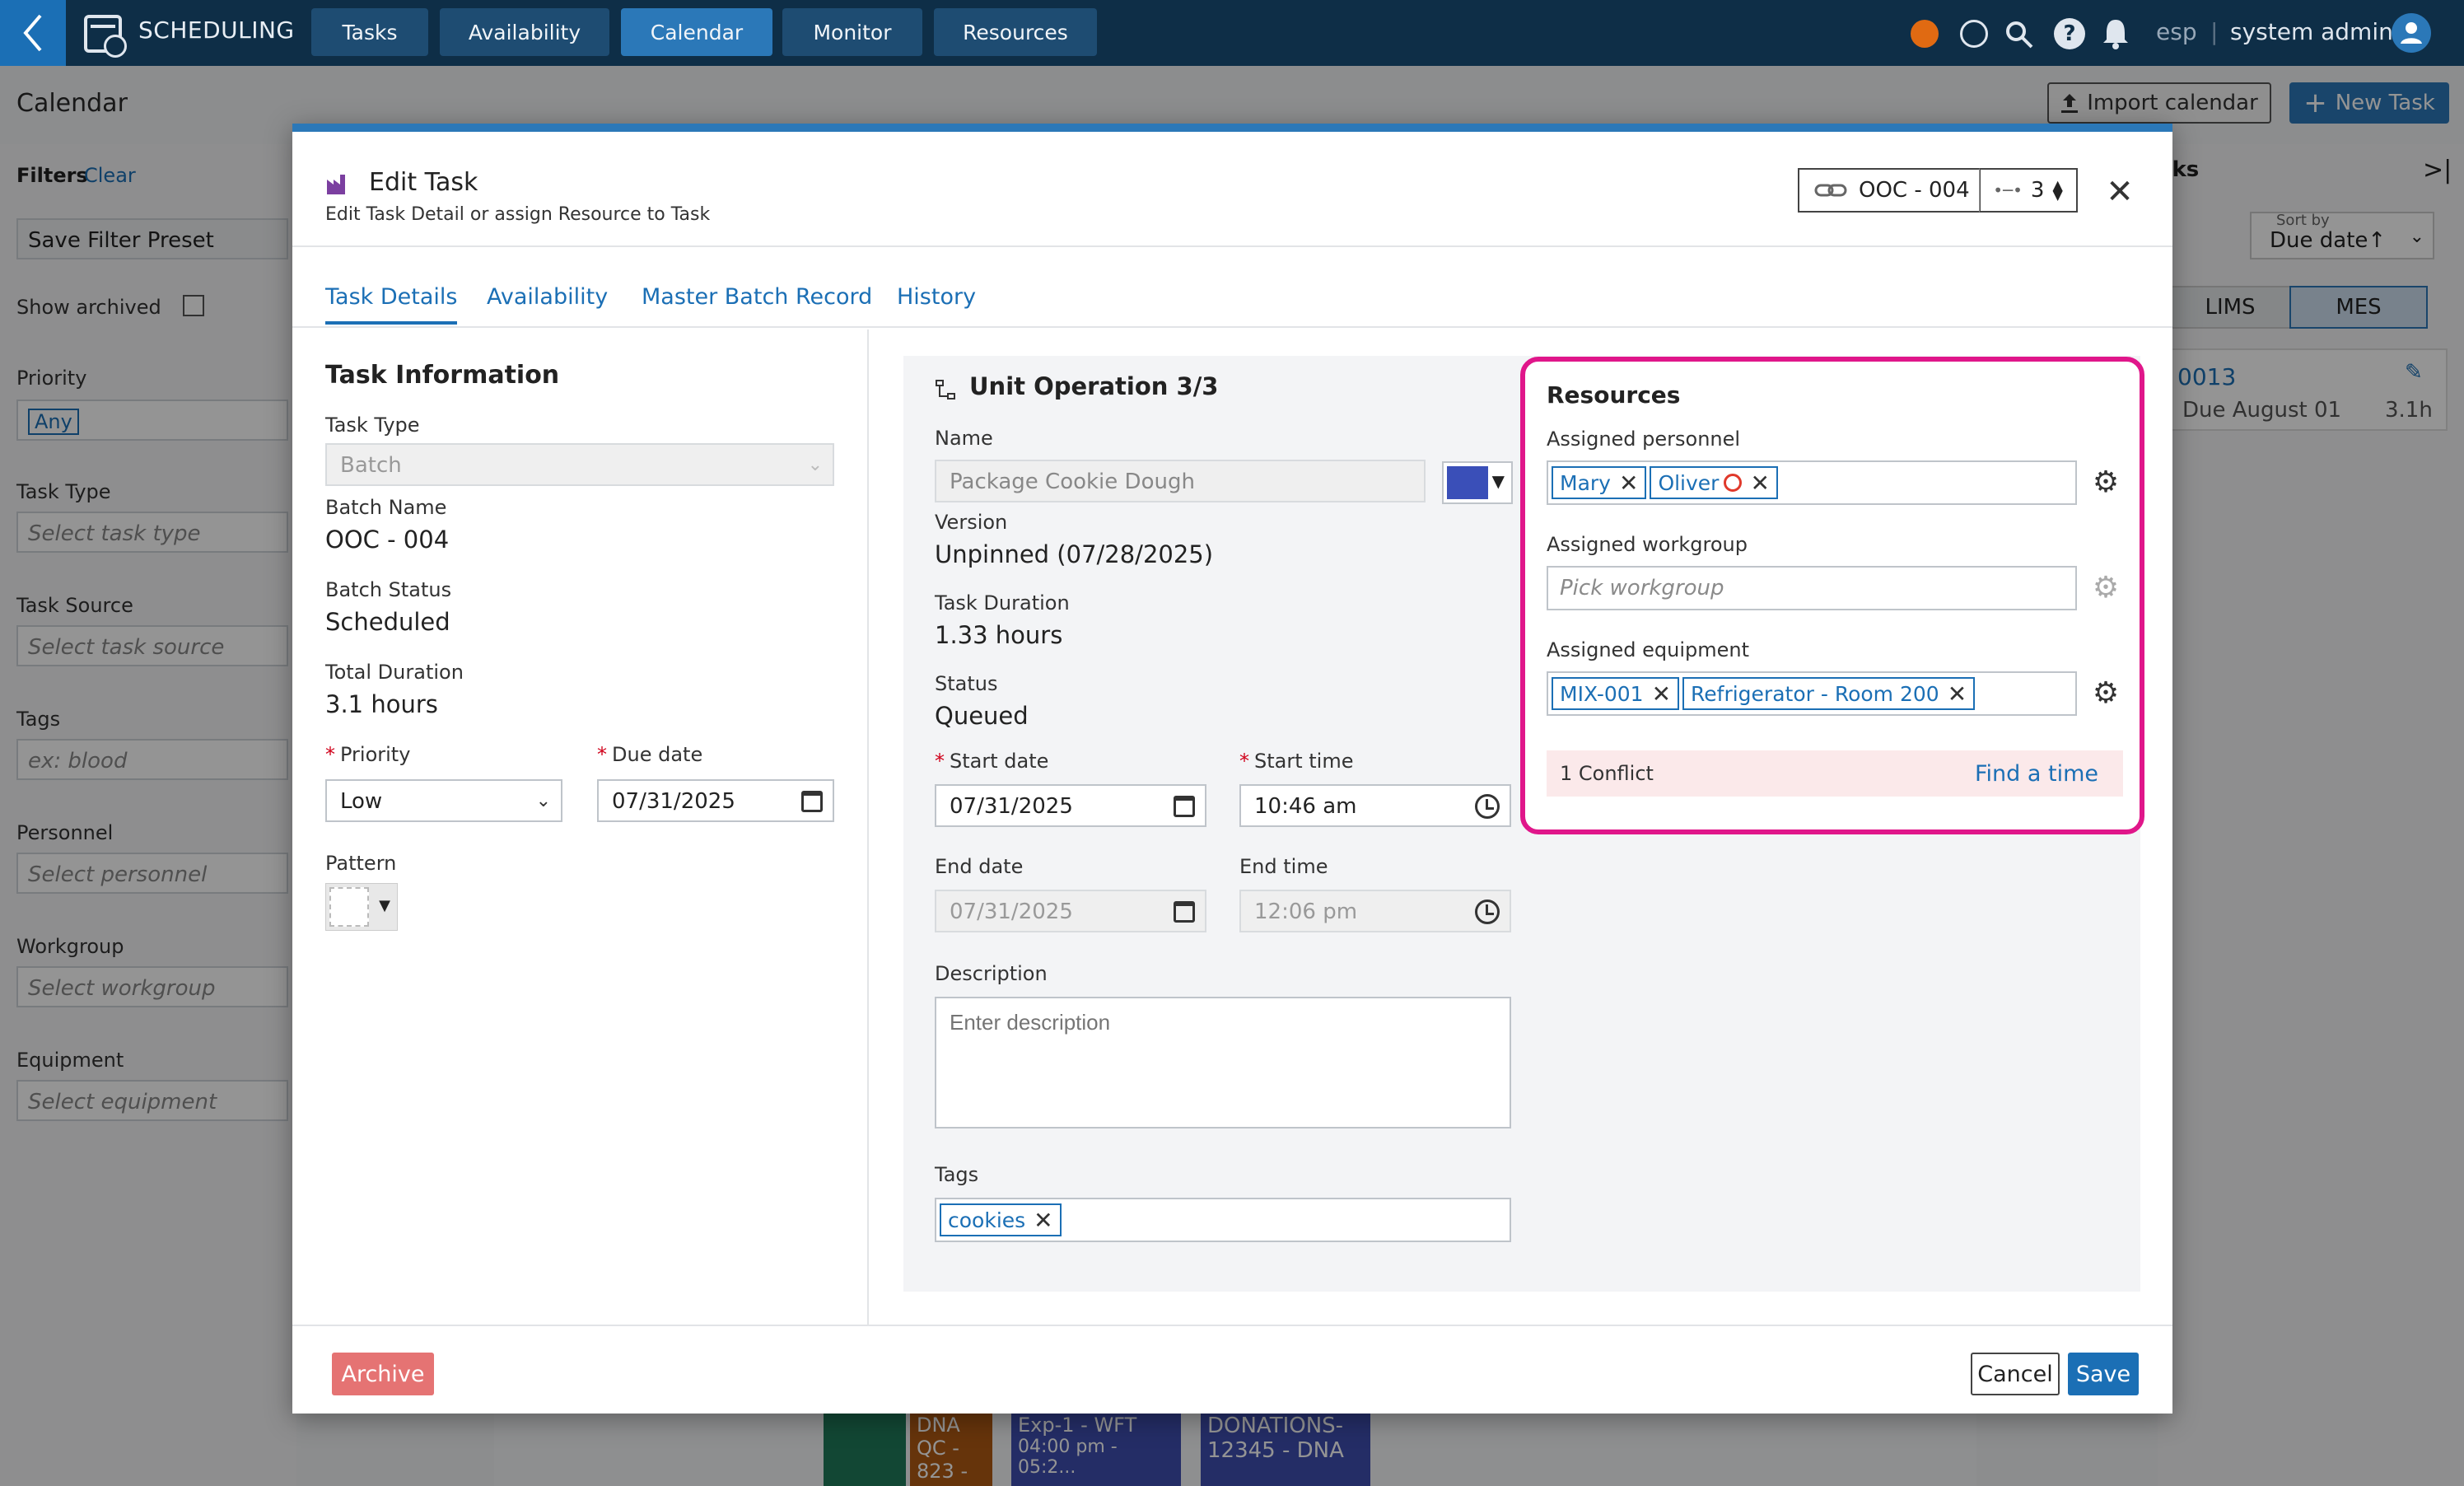 This screenshot has width=2464, height=1486. What do you see at coordinates (1812, 482) in the screenshot?
I see `assigned-personnel-input: Mary ✕ Oliver ✕` at bounding box center [1812, 482].